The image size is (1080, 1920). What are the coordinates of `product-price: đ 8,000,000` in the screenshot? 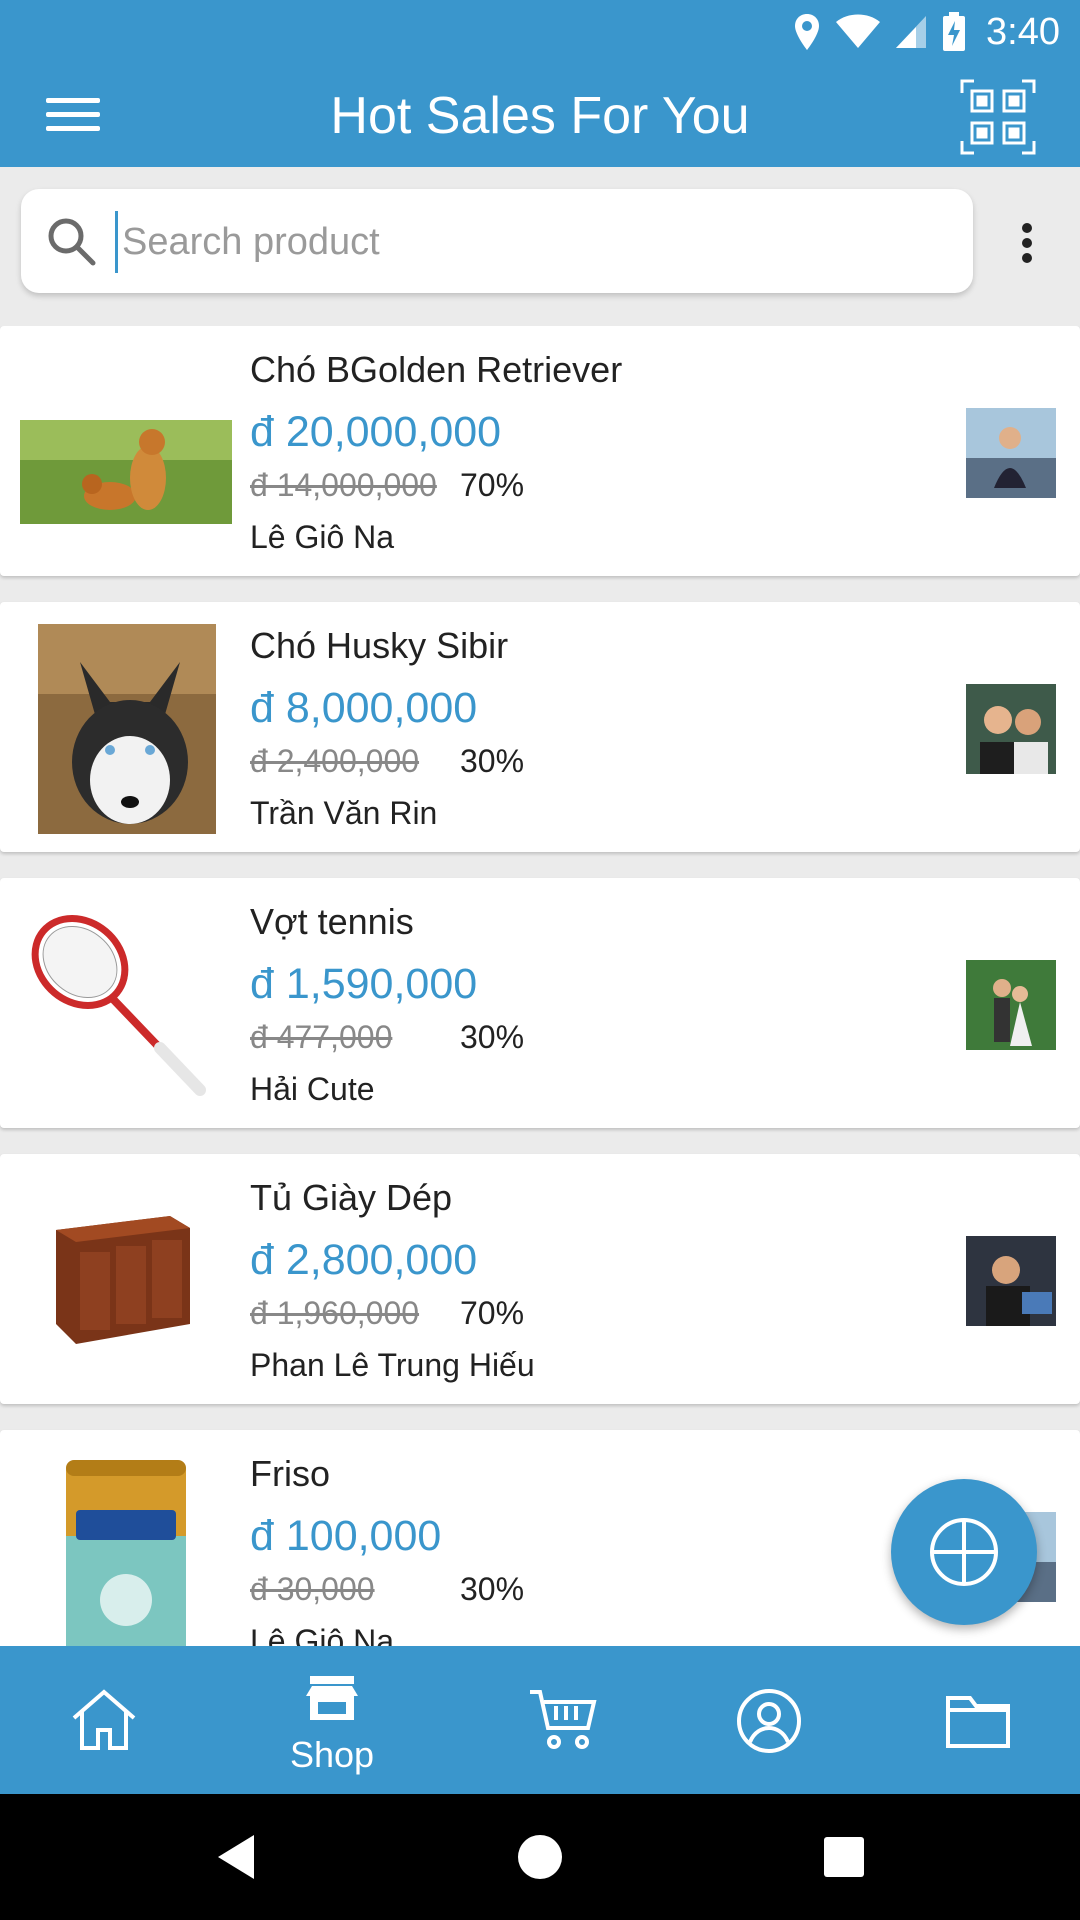 It's located at (364, 708).